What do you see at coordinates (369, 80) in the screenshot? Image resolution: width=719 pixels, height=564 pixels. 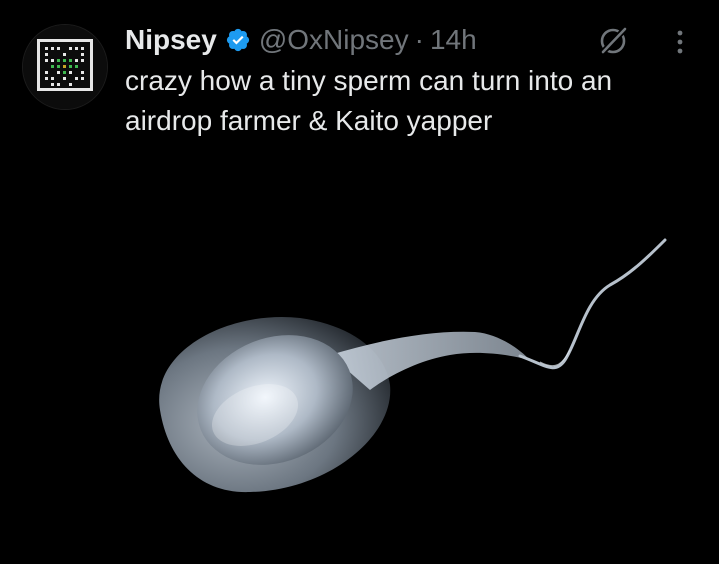 I see `tweet-text-line: crazy how a tiny sperm can turn into an` at bounding box center [369, 80].